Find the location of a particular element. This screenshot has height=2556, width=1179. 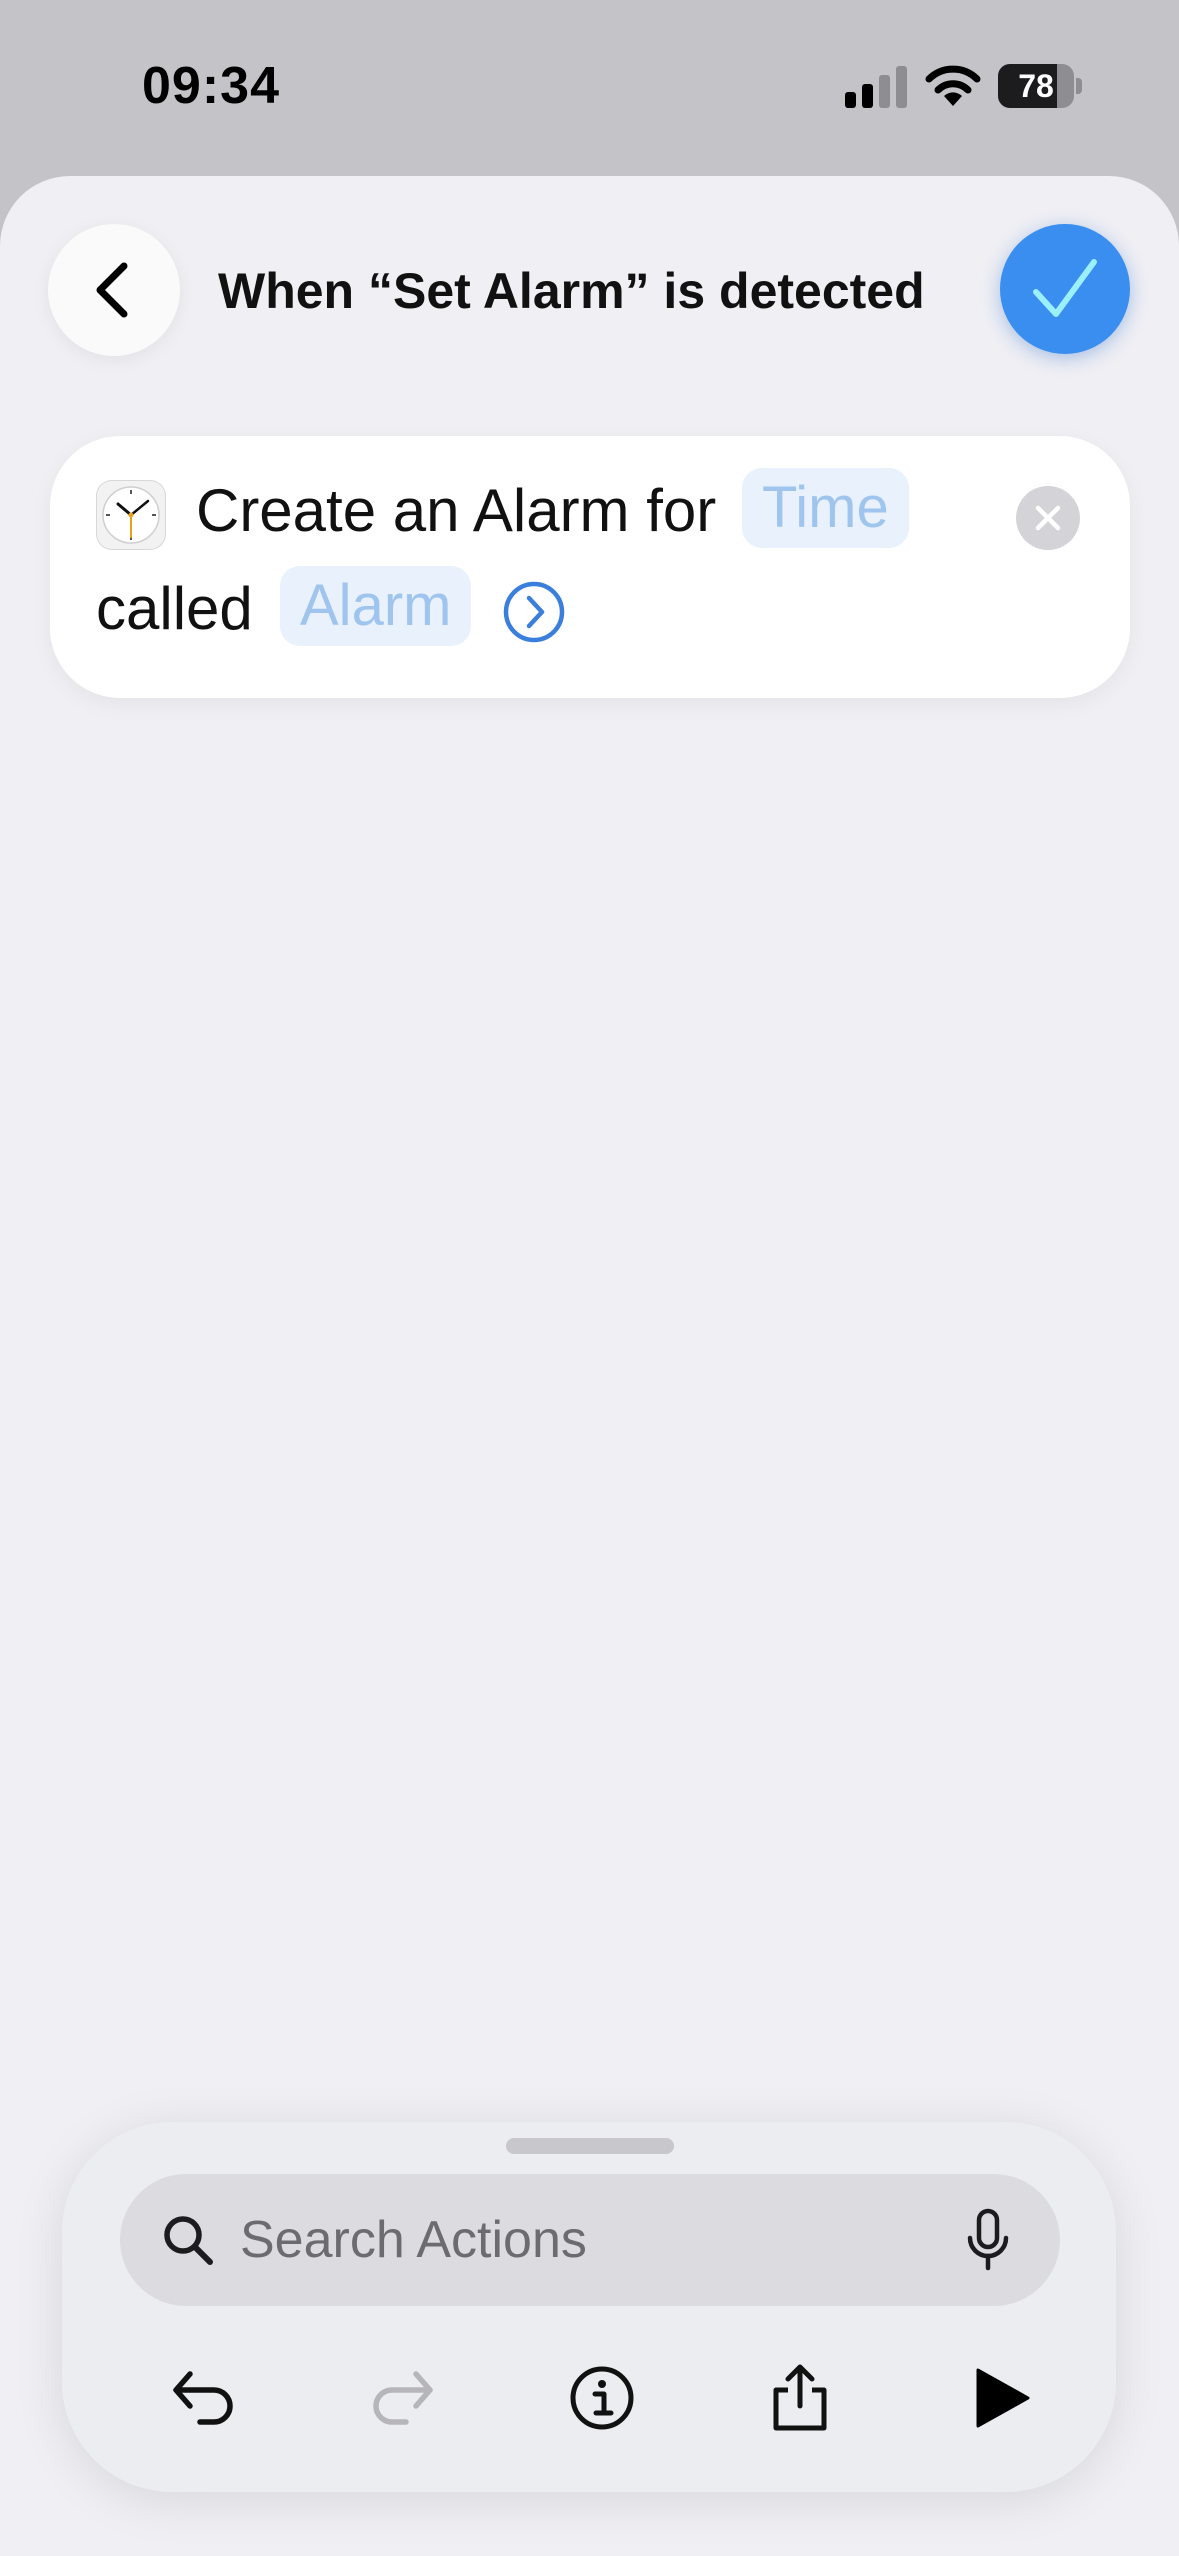

undo-icon is located at coordinates (203, 2398).